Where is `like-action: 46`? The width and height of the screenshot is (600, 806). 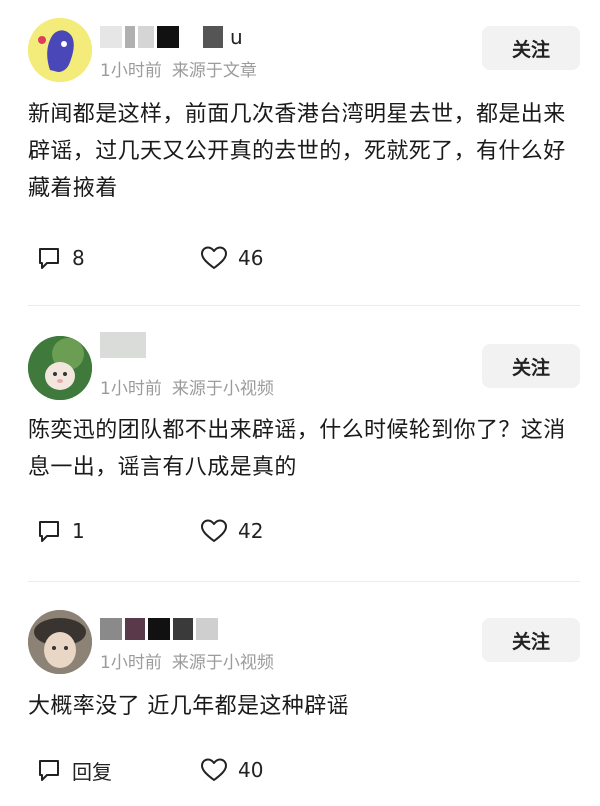 like-action: 46 is located at coordinates (231, 258).